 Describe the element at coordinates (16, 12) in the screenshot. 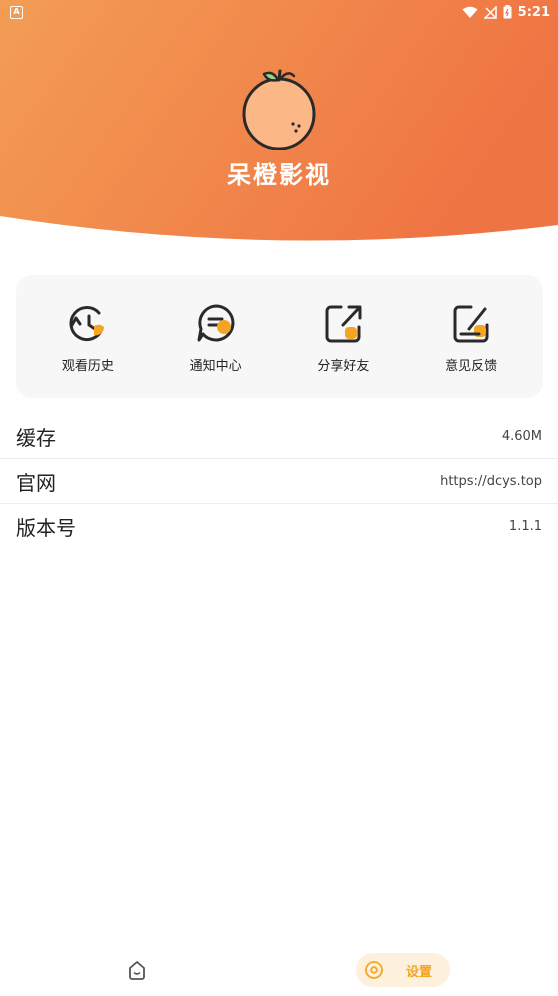

I see `status-app-icon: A` at that location.